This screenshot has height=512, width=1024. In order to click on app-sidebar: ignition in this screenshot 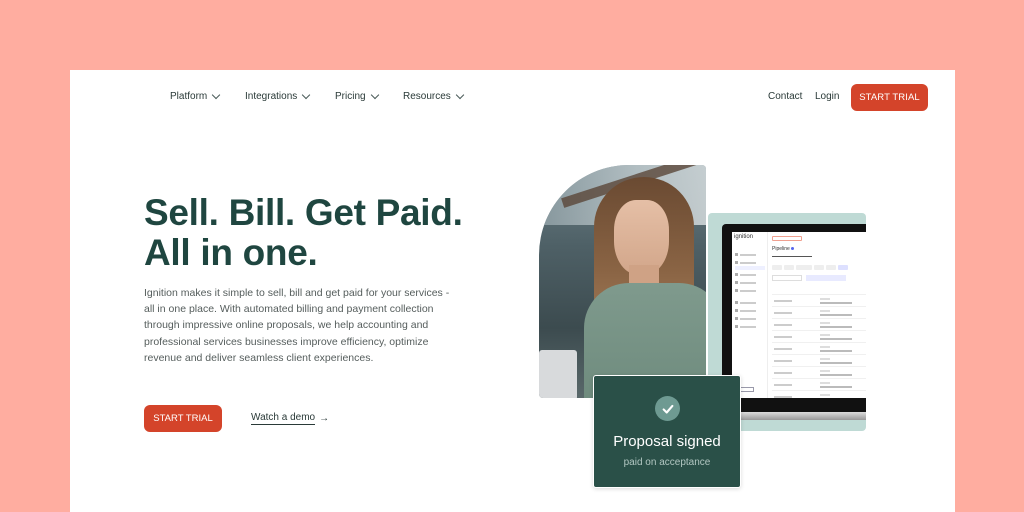, I will do `click(750, 315)`.